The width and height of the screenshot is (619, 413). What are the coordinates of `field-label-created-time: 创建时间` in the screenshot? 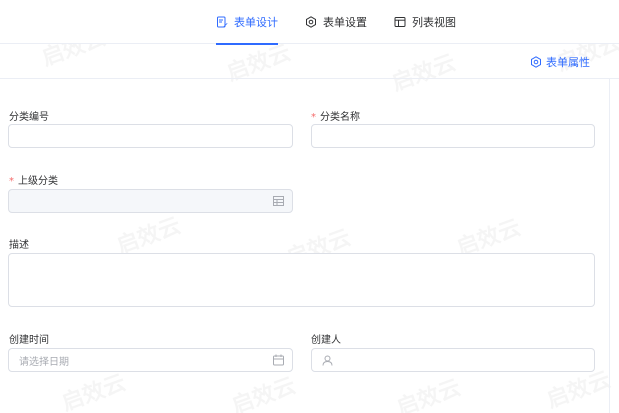 It's located at (29, 340).